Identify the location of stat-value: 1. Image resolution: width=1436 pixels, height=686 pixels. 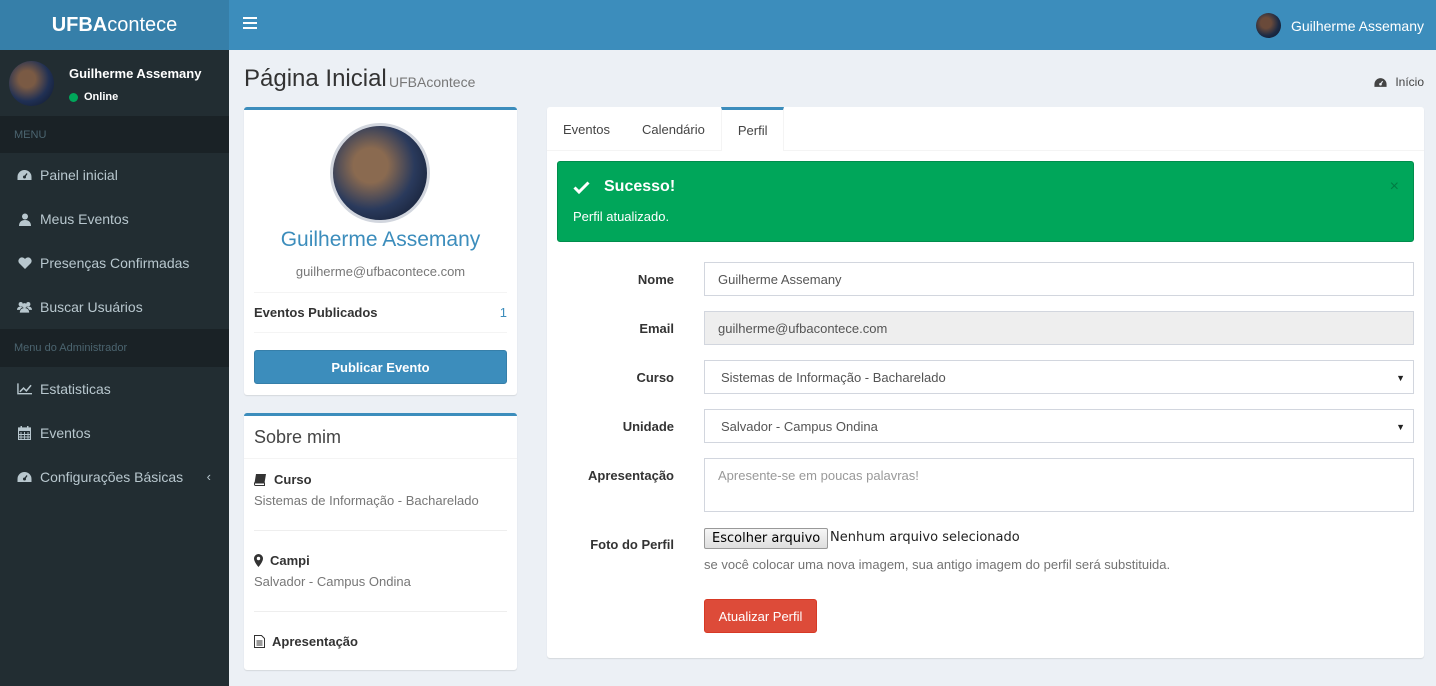
(503, 312).